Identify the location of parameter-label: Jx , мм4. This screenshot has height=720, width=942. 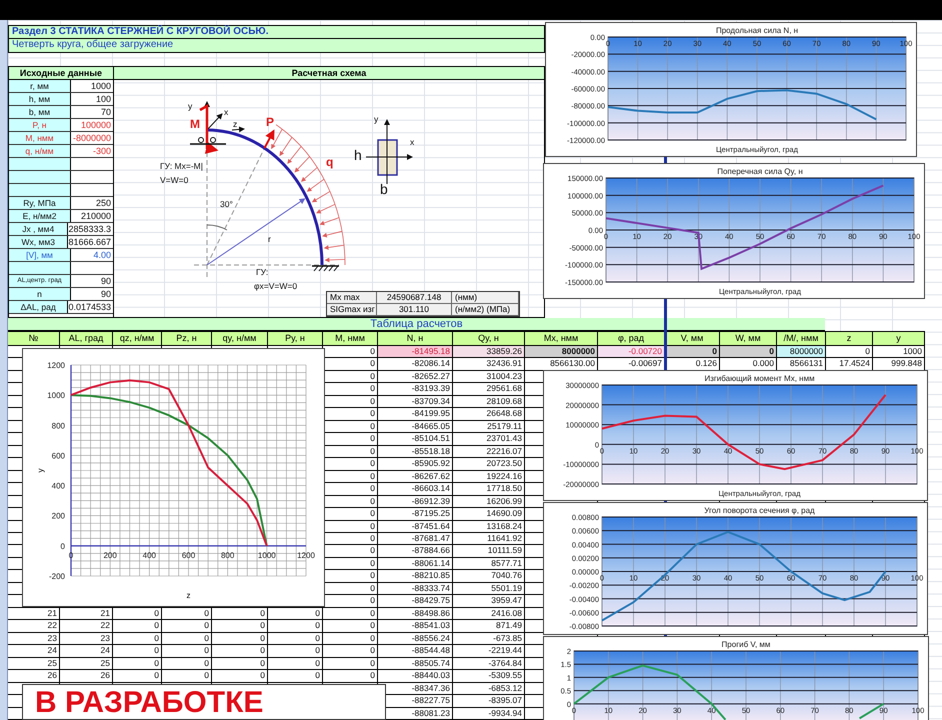
(38, 229).